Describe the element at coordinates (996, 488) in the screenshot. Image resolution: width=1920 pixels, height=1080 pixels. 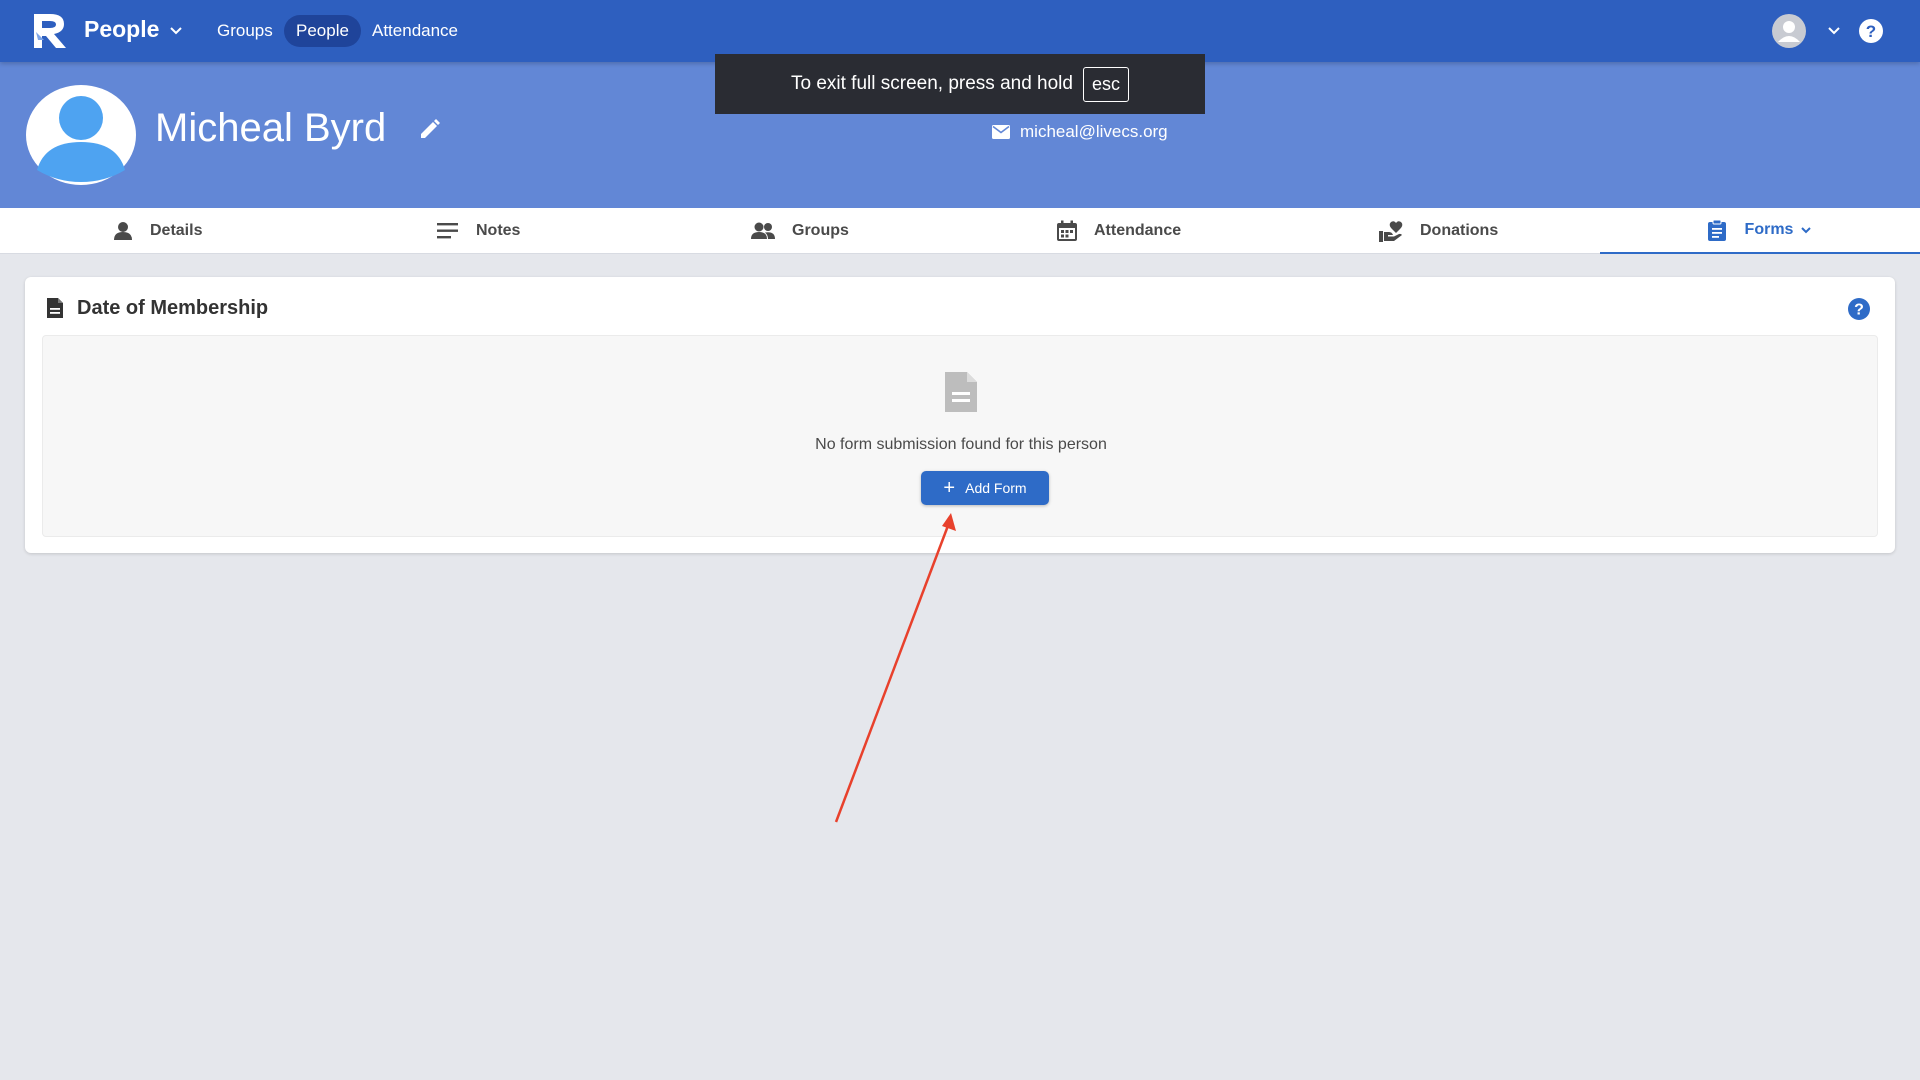
I see `add-form-label: Add Form` at that location.